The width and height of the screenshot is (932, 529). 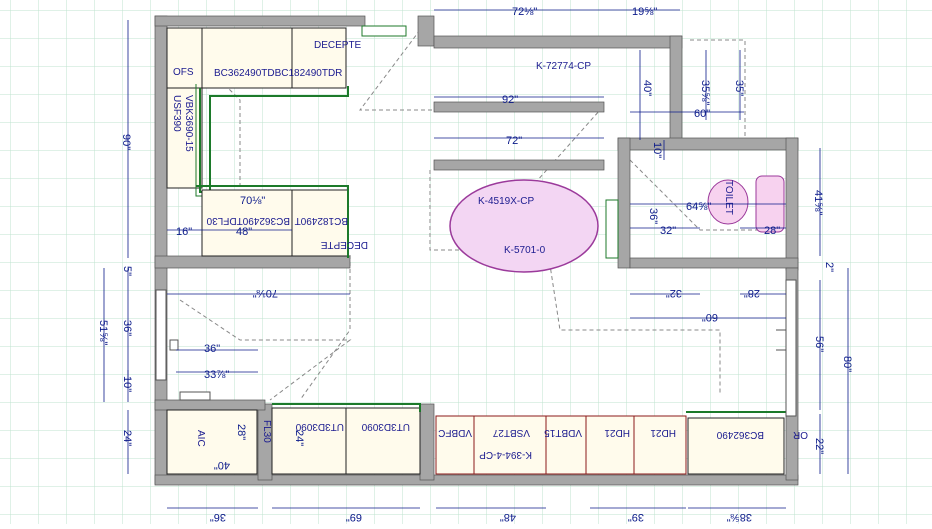 What do you see at coordinates (668, 231) in the screenshot?
I see `dim-32a: 32"` at bounding box center [668, 231].